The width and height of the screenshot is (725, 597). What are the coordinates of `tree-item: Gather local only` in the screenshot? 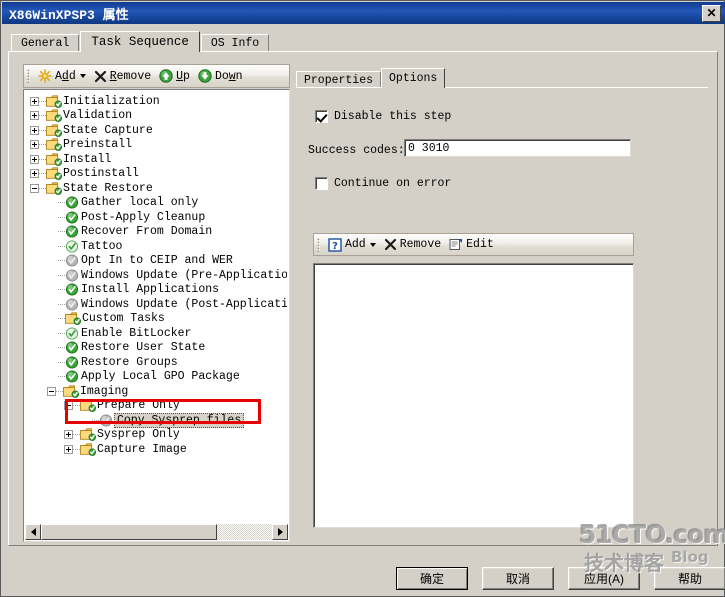 It's located at (155, 203).